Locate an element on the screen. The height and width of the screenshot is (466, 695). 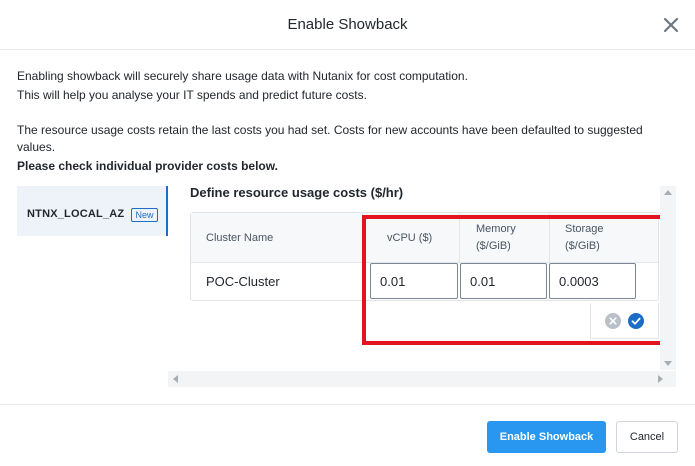
column-memory-title: Memory is located at coordinates (496, 229).